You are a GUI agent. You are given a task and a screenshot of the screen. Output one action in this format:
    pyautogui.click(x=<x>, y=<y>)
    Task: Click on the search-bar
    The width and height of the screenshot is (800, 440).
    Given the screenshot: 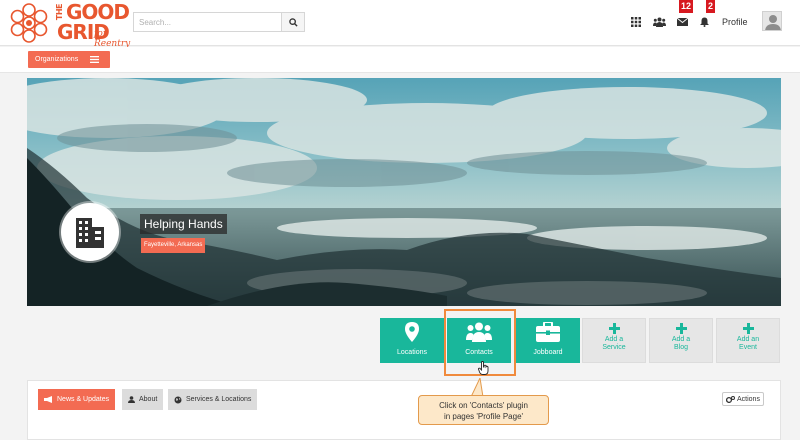 What is the action you would take?
    pyautogui.click(x=219, y=22)
    